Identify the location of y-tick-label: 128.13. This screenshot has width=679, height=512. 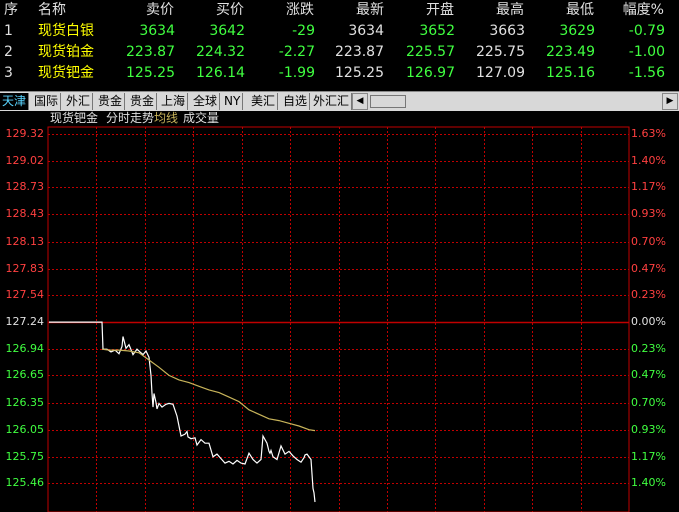
(25, 241).